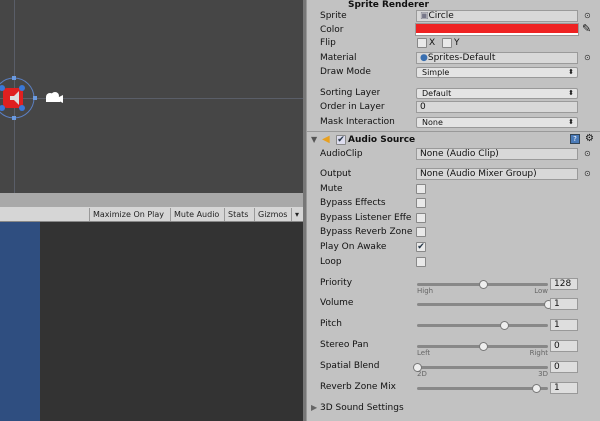 Image resolution: width=600 pixels, height=421 pixels. I want to click on flip-y-checkbox, so click(447, 43).